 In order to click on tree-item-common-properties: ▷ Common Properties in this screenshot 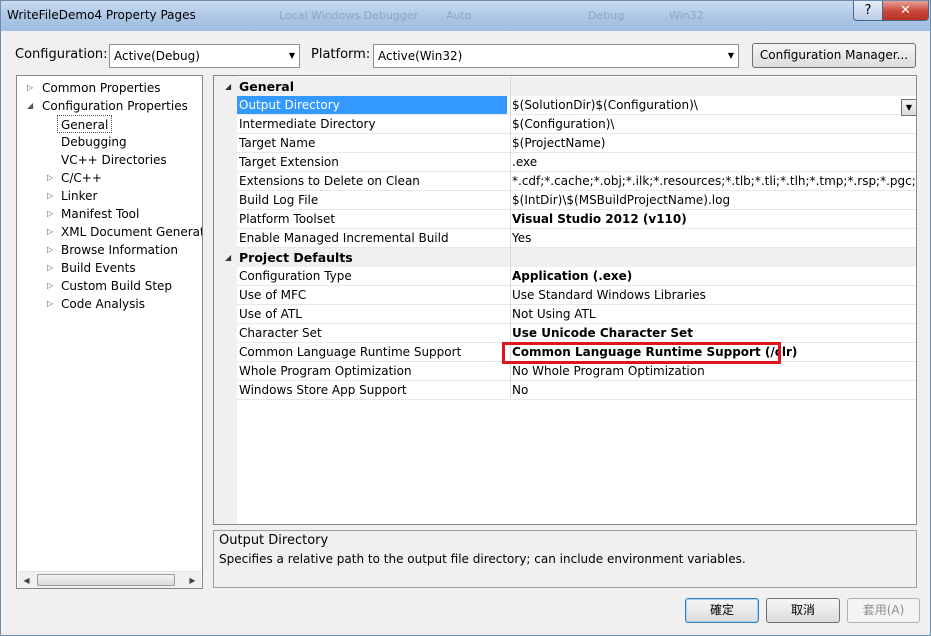, I will do `click(89, 88)`.